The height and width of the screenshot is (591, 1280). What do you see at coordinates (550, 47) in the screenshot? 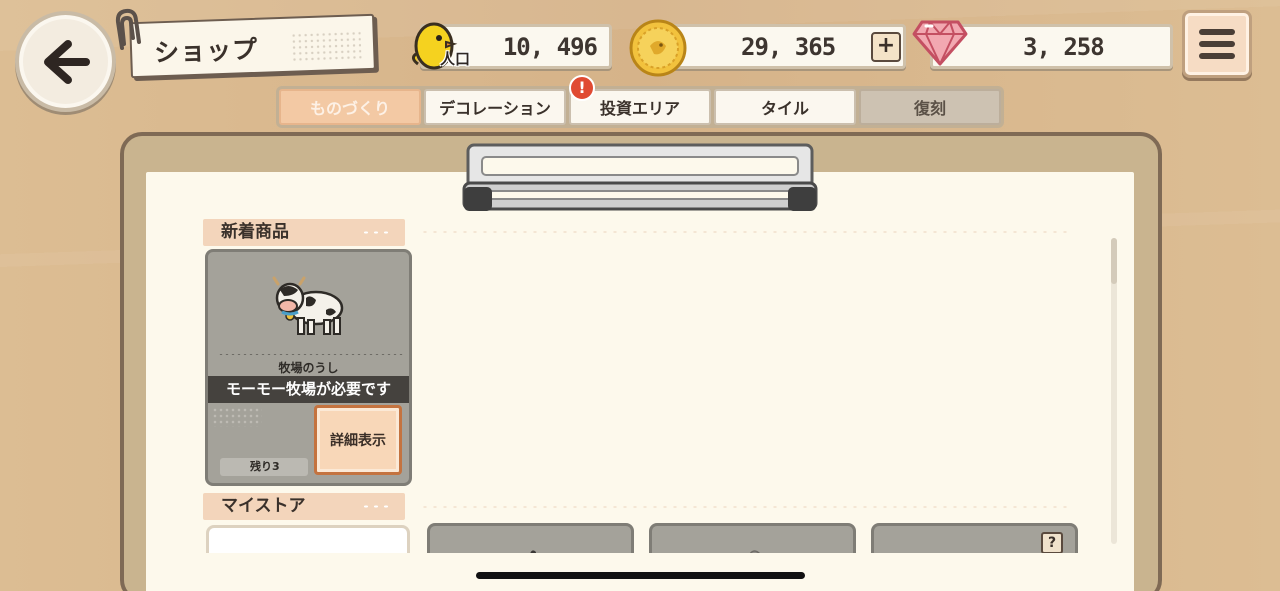
I see `population-value: 10, 496` at bounding box center [550, 47].